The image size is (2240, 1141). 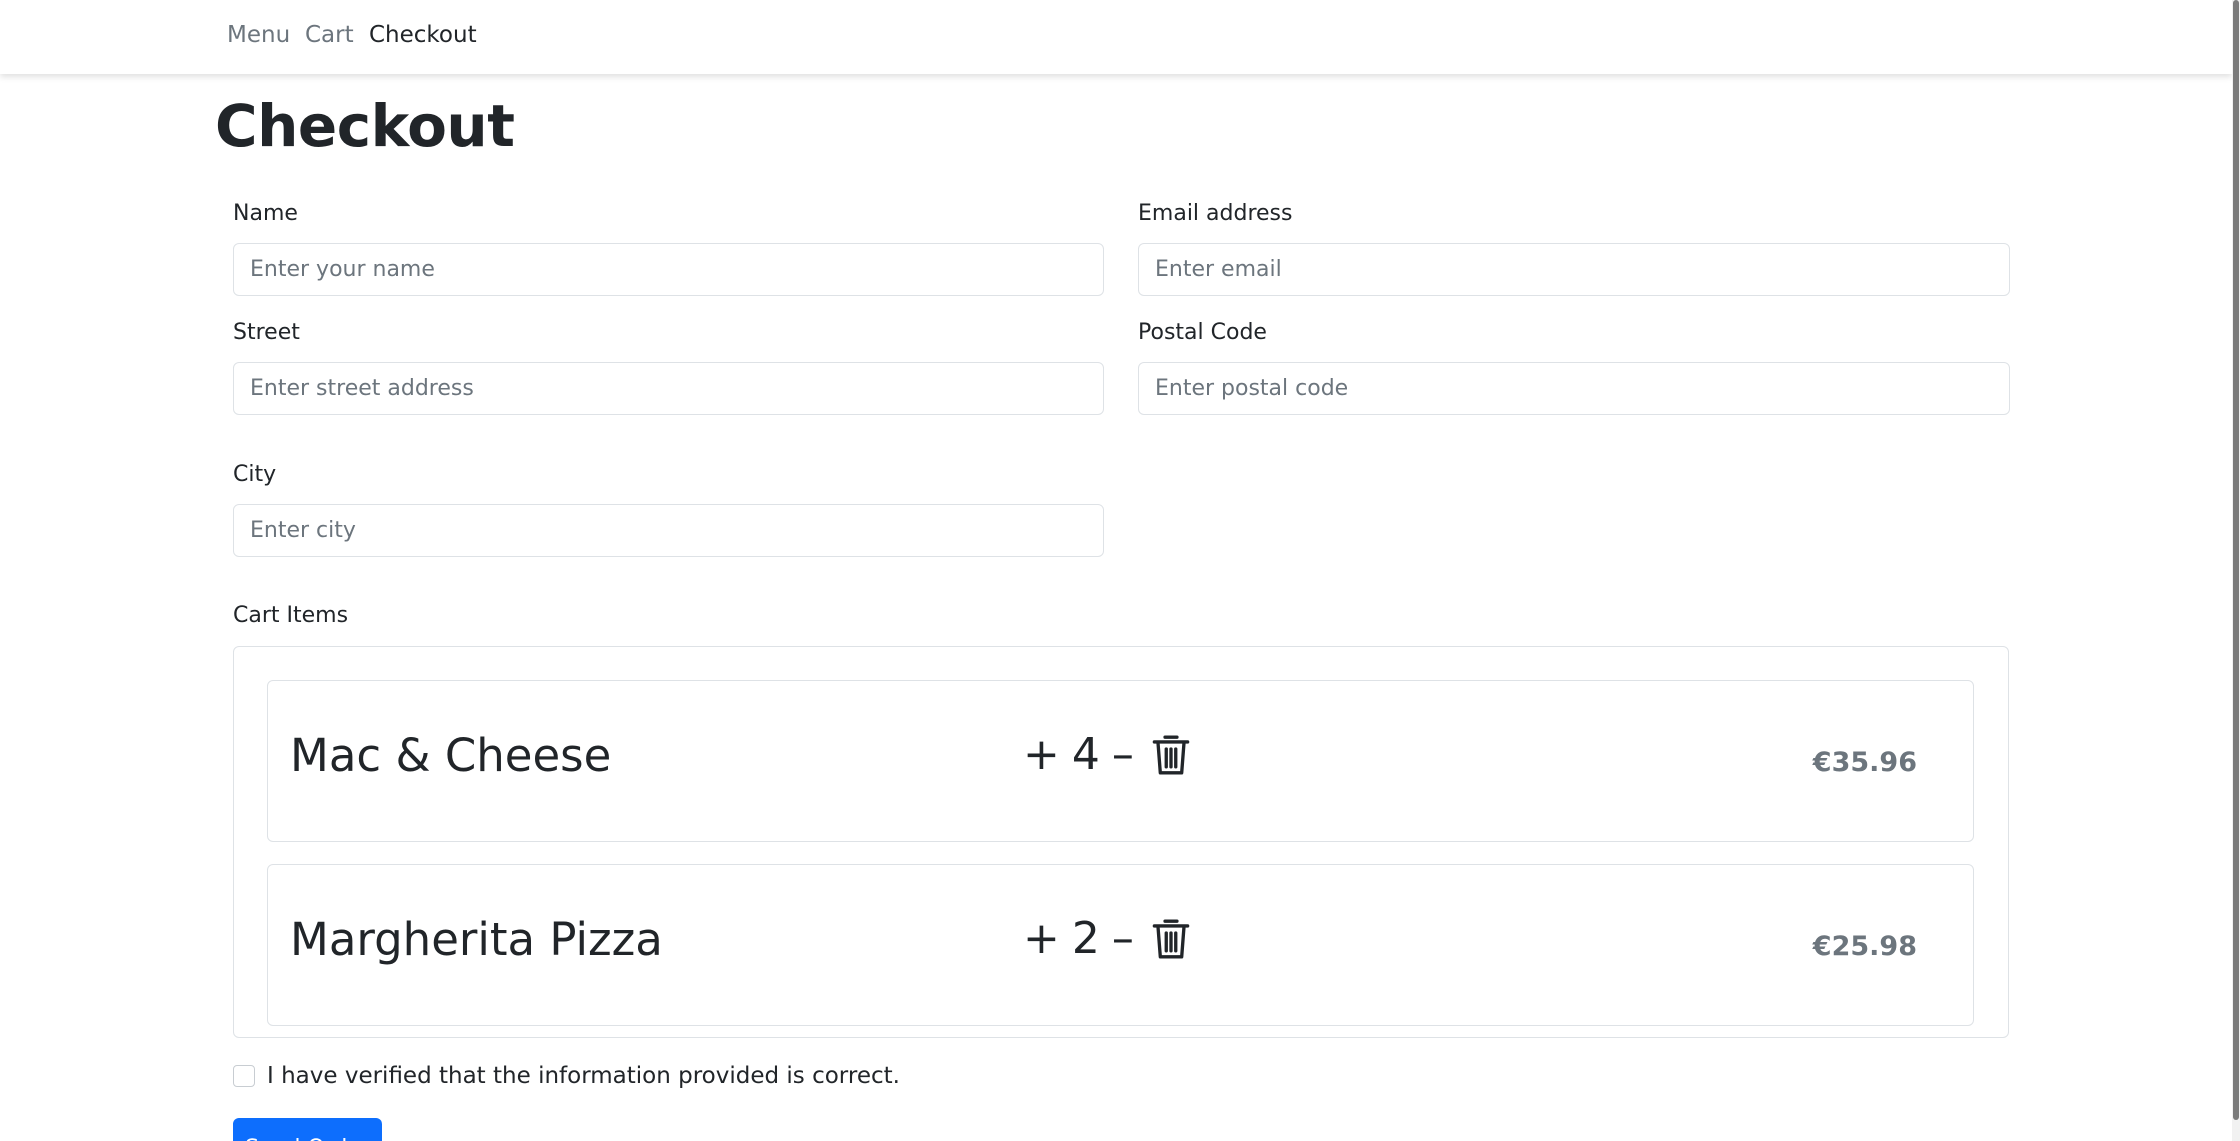 I want to click on email-input, so click(x=1574, y=269).